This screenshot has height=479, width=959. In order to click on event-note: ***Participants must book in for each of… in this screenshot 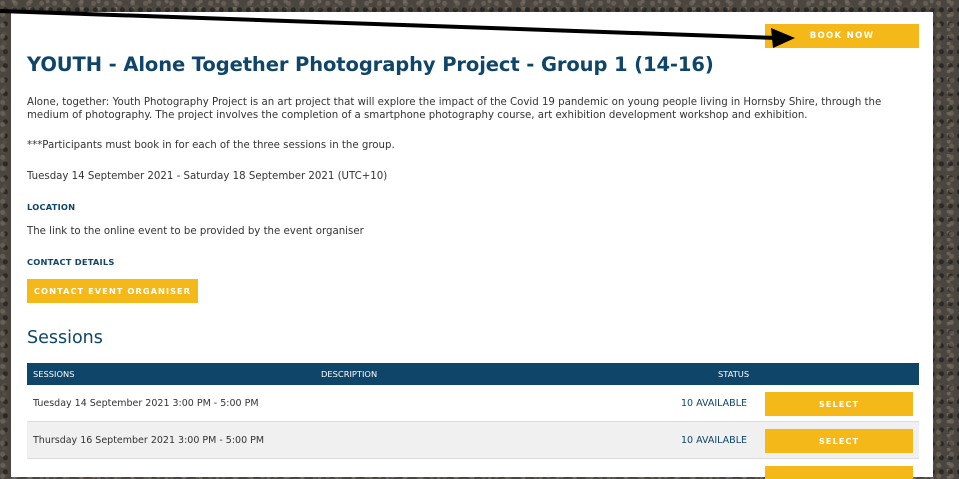, I will do `click(211, 145)`.